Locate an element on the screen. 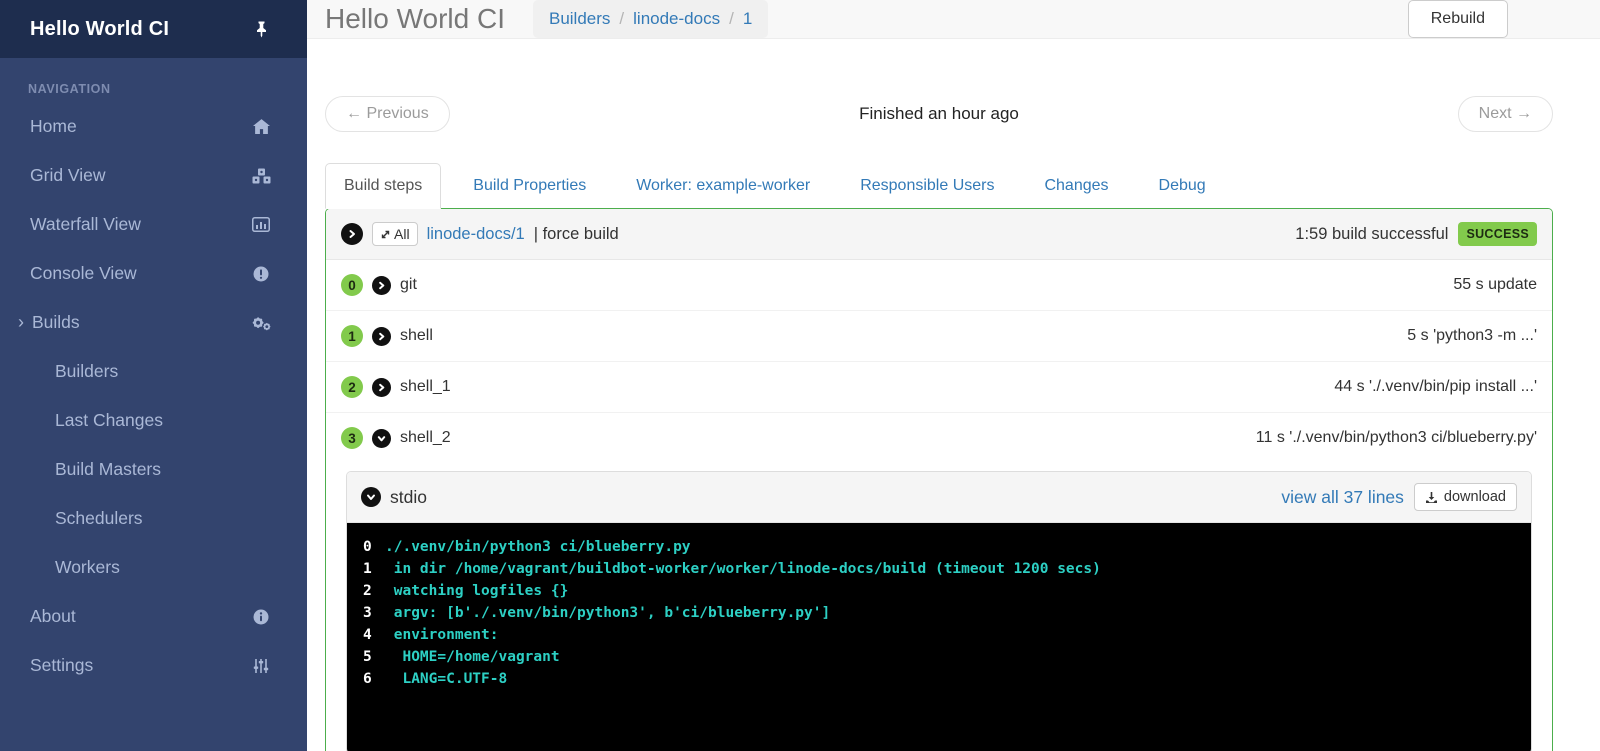  sidebar-item-label: Grid View is located at coordinates (68, 175).